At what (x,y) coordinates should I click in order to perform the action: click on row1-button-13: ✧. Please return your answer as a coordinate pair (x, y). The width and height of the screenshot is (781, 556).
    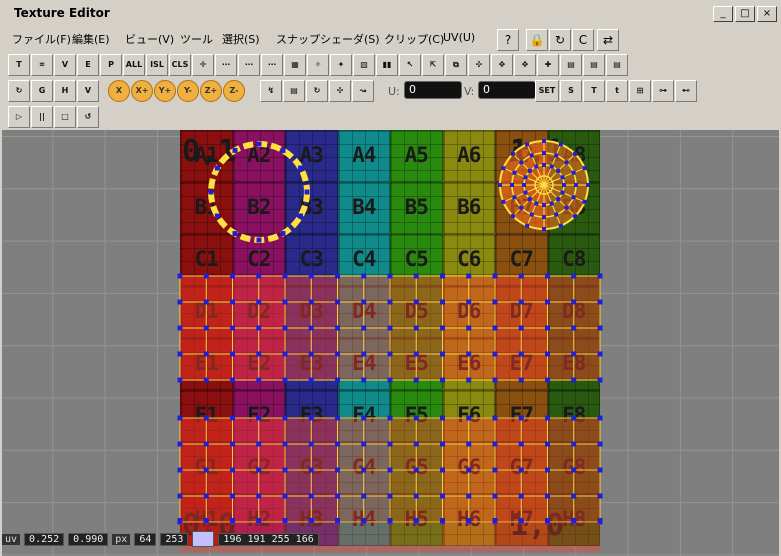
    Looking at the image, I should click on (318, 65).